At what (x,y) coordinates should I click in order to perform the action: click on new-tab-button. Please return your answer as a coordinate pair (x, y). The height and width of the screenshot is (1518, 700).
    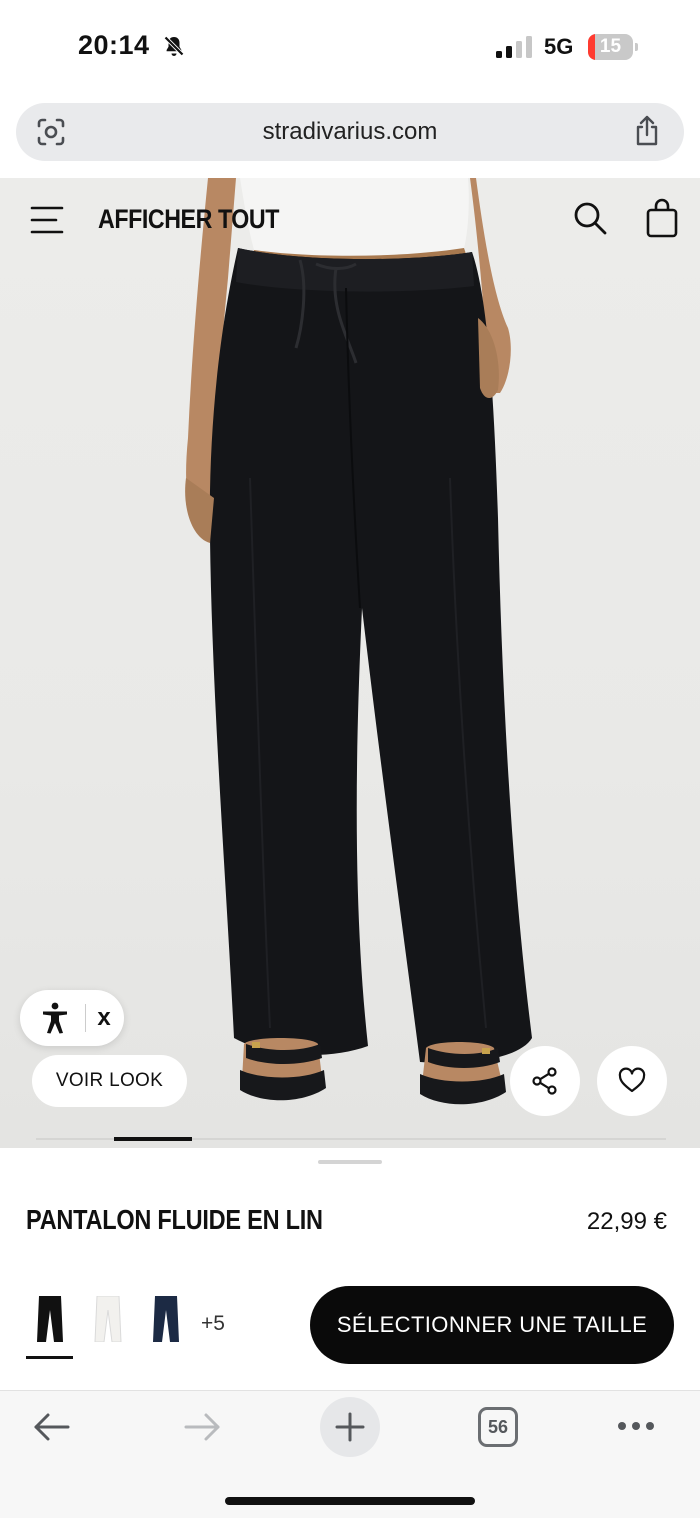
    Looking at the image, I should click on (350, 1427).